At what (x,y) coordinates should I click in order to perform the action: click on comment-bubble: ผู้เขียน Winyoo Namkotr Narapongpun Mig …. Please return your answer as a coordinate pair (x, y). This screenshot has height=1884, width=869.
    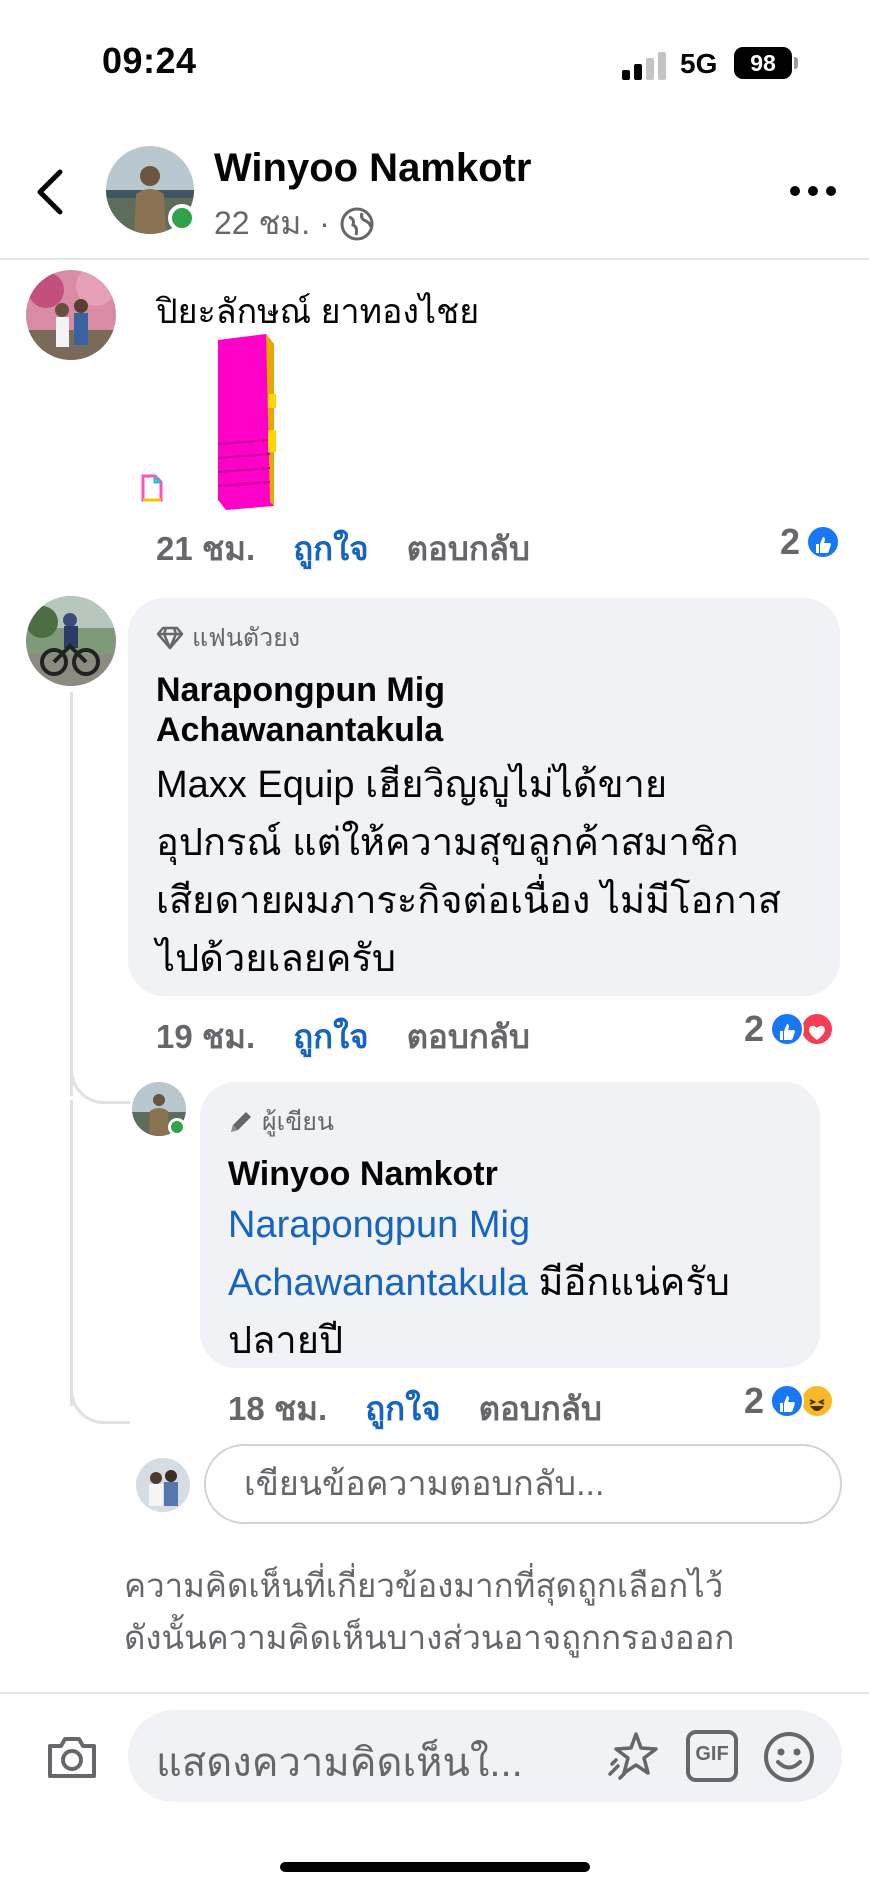
    Looking at the image, I should click on (510, 1225).